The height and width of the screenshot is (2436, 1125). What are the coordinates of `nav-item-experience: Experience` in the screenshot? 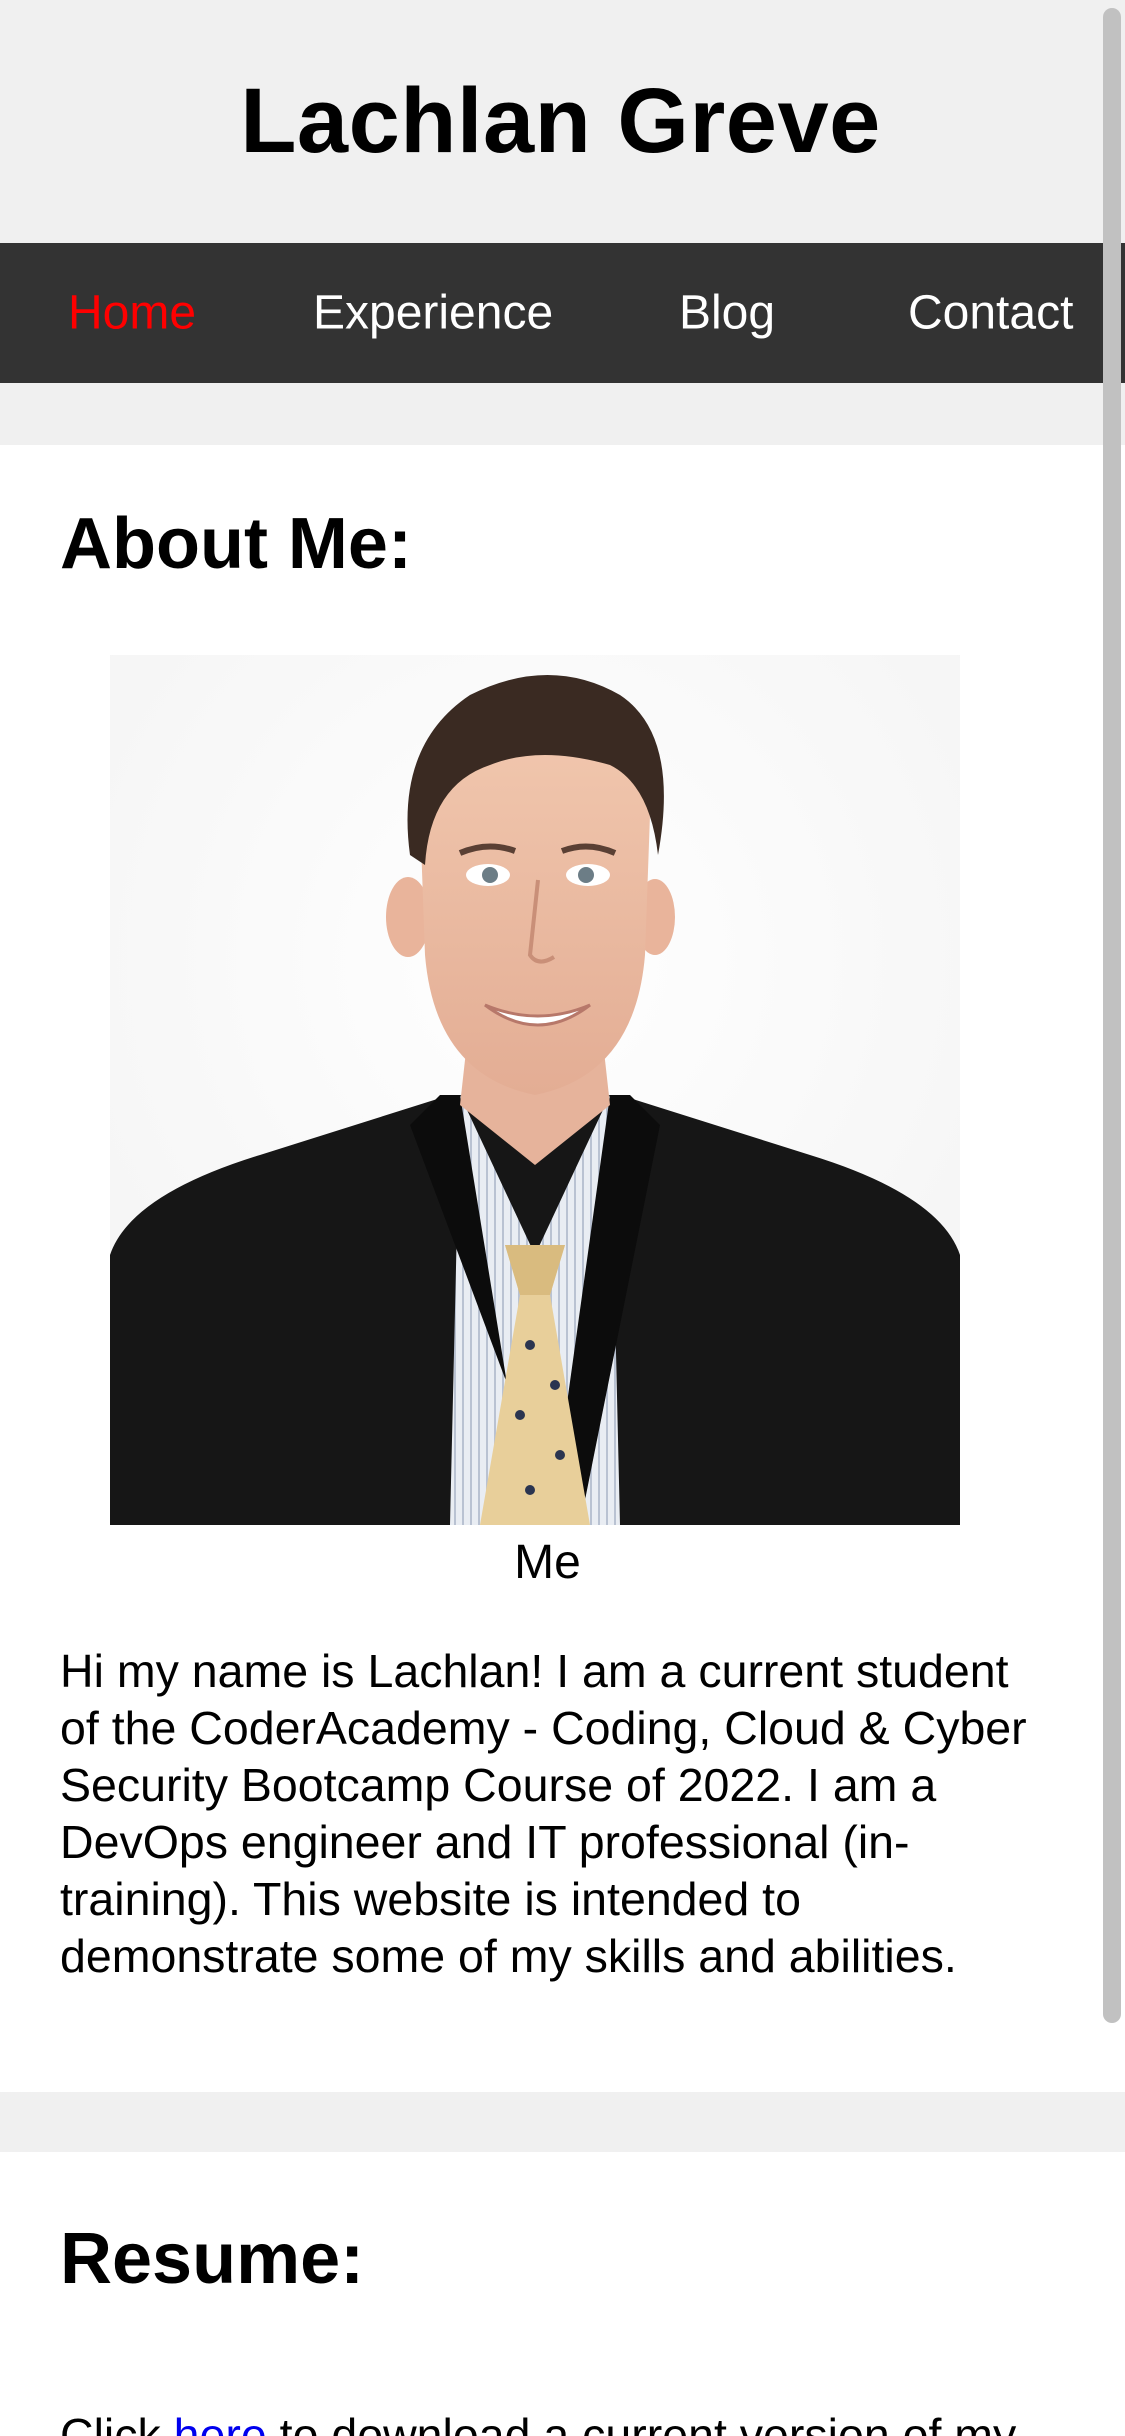 It's located at (433, 313).